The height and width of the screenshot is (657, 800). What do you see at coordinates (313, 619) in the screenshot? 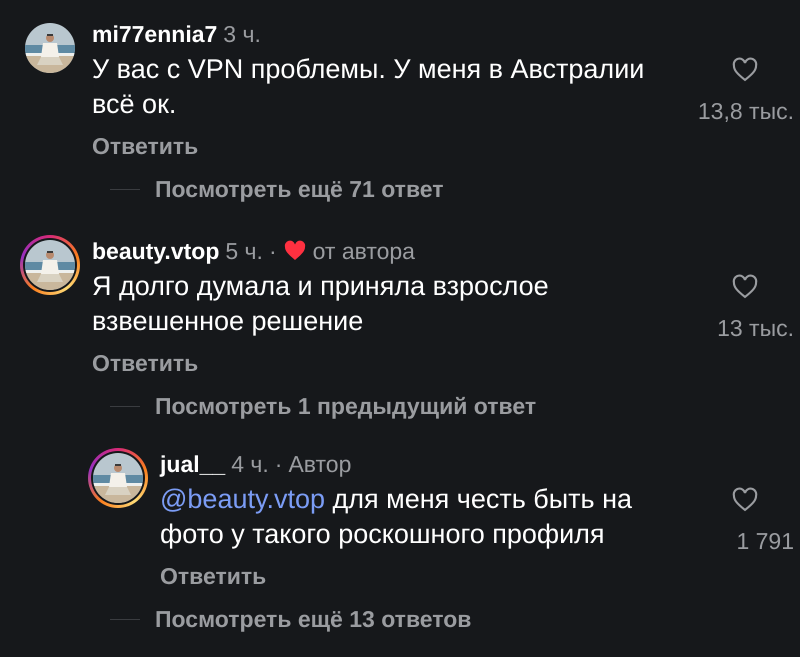
I see `view-replies-link: Посмотреть ещё 13 ответов` at bounding box center [313, 619].